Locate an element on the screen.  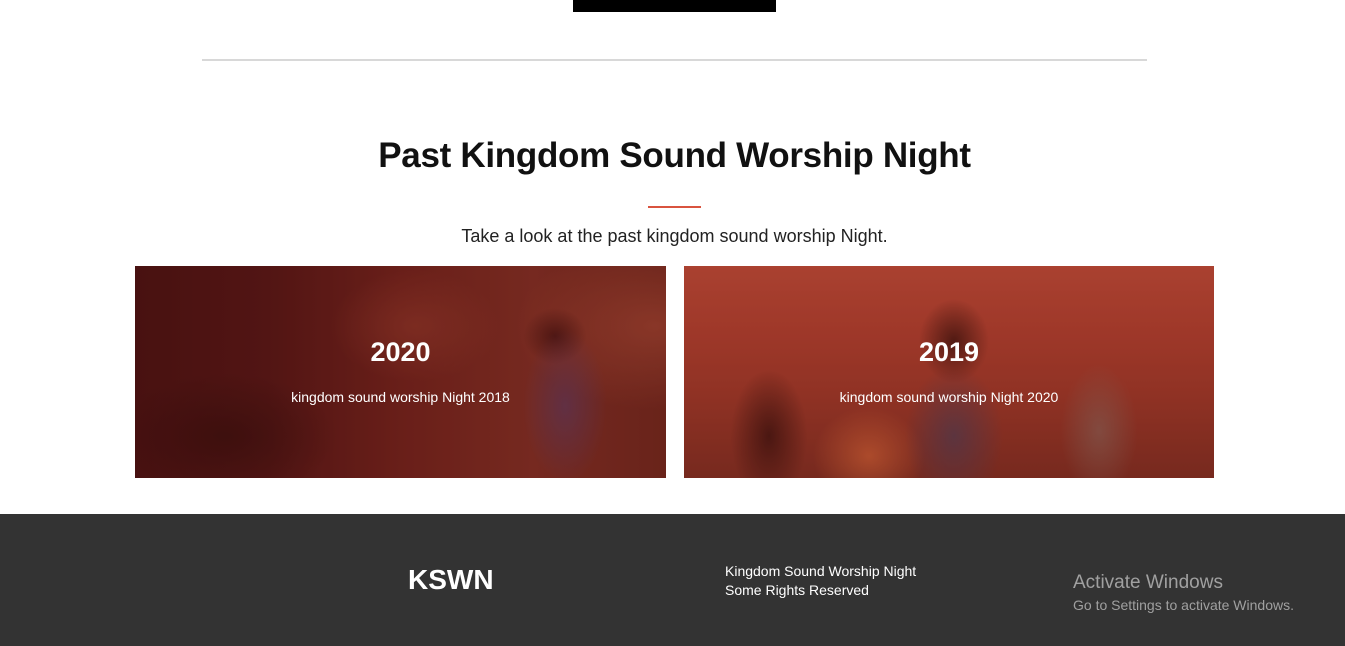
top-black-button is located at coordinates (674, 6).